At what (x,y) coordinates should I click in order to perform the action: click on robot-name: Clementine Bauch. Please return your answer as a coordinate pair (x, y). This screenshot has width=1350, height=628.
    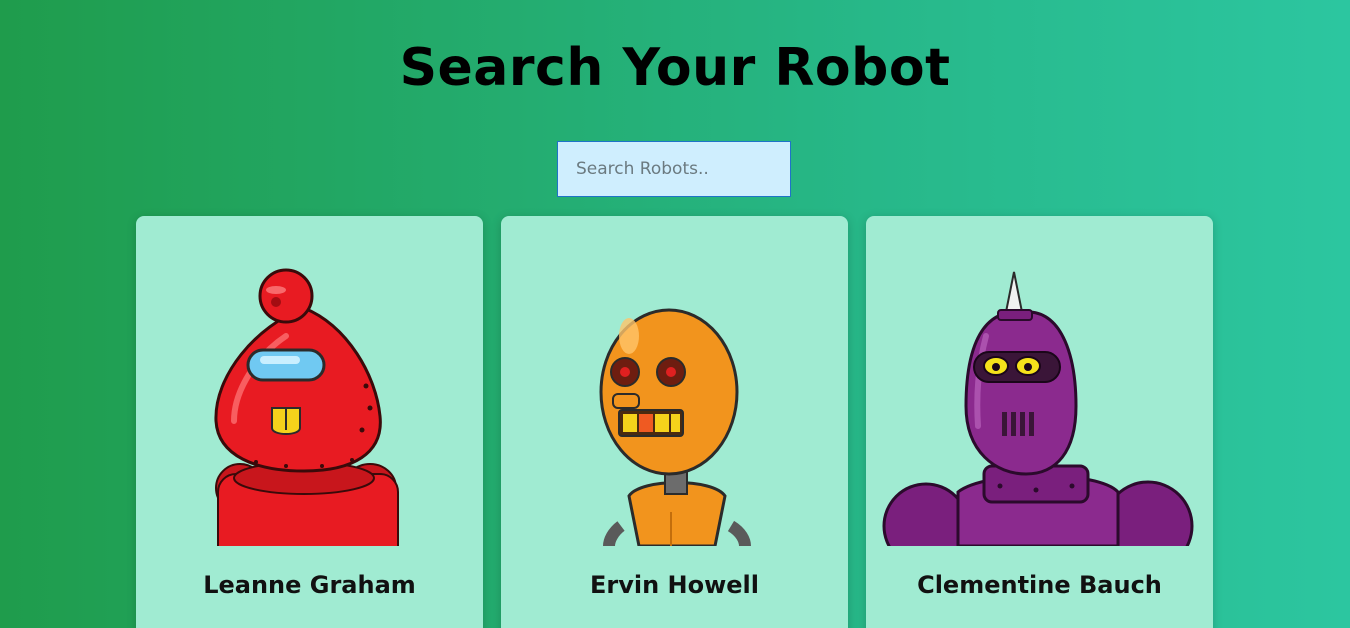
    Looking at the image, I should click on (1039, 585).